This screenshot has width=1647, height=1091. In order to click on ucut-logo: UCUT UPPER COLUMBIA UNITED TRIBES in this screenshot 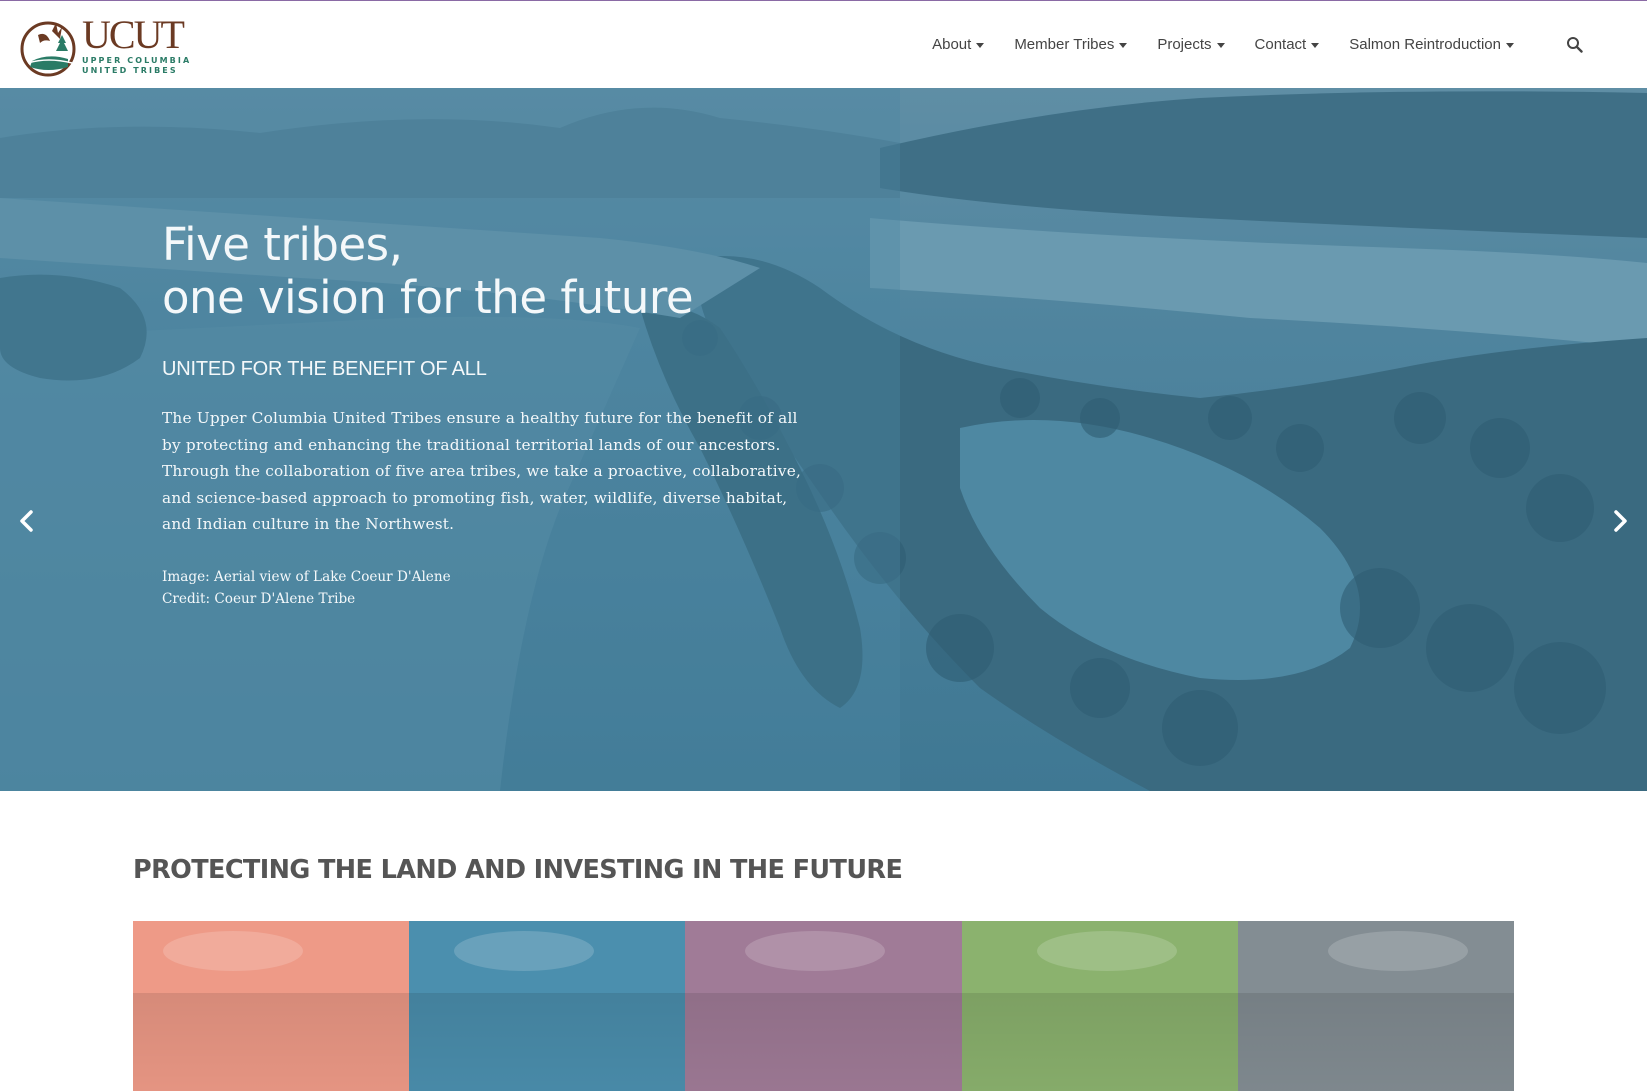, I will do `click(104, 45)`.